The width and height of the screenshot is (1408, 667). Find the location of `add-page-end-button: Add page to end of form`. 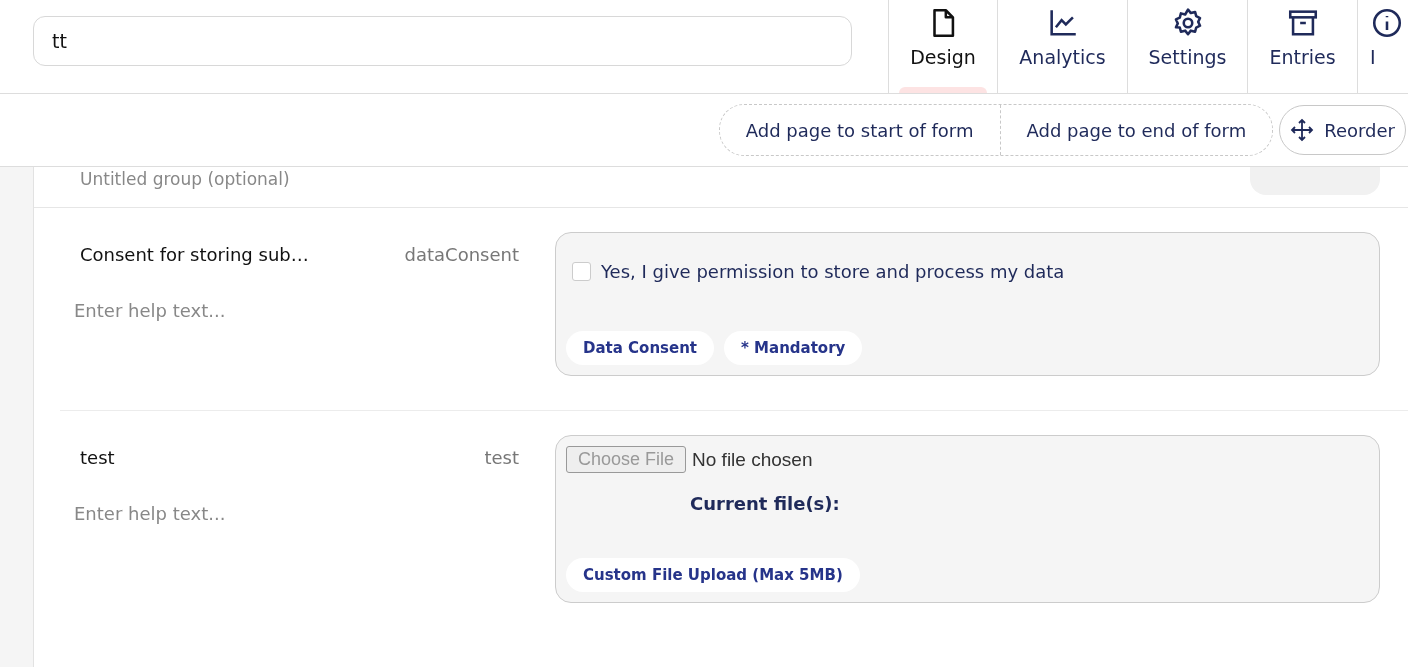

add-page-end-button: Add page to end of form is located at coordinates (1136, 130).